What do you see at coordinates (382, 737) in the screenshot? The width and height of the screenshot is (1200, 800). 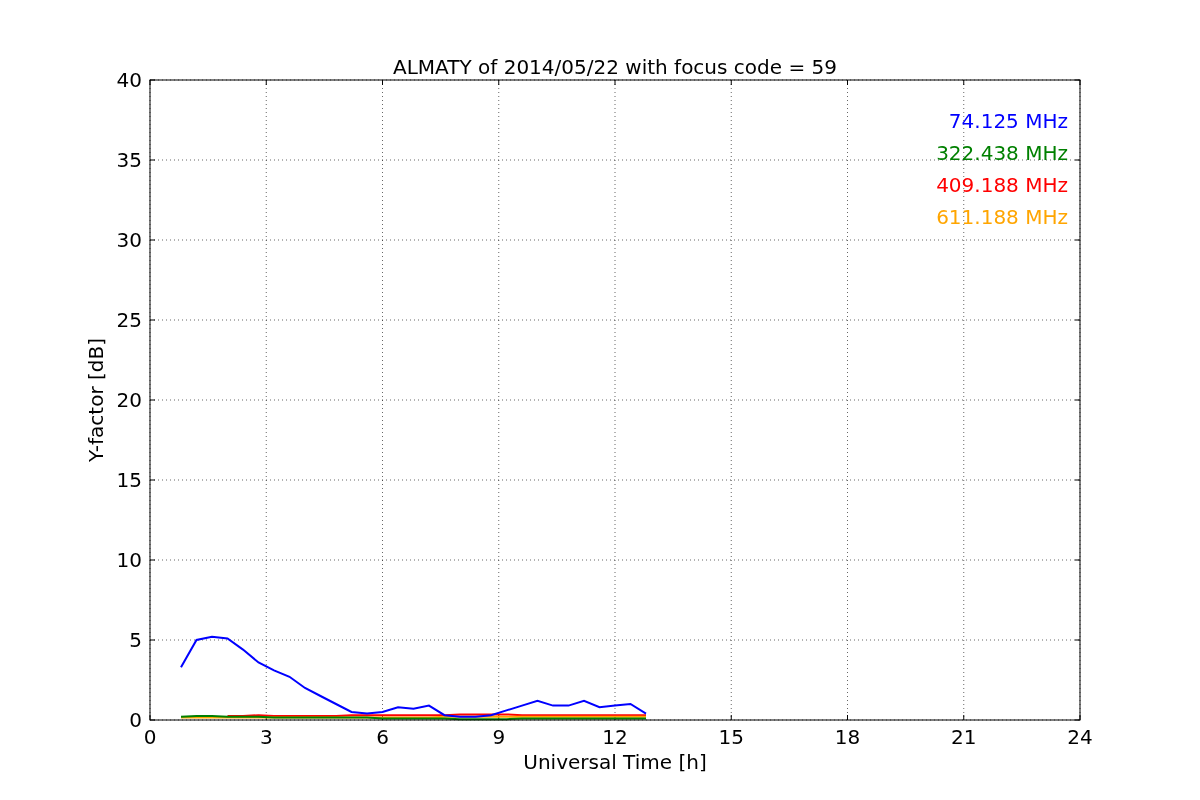 I see `x-tick-label: 6` at bounding box center [382, 737].